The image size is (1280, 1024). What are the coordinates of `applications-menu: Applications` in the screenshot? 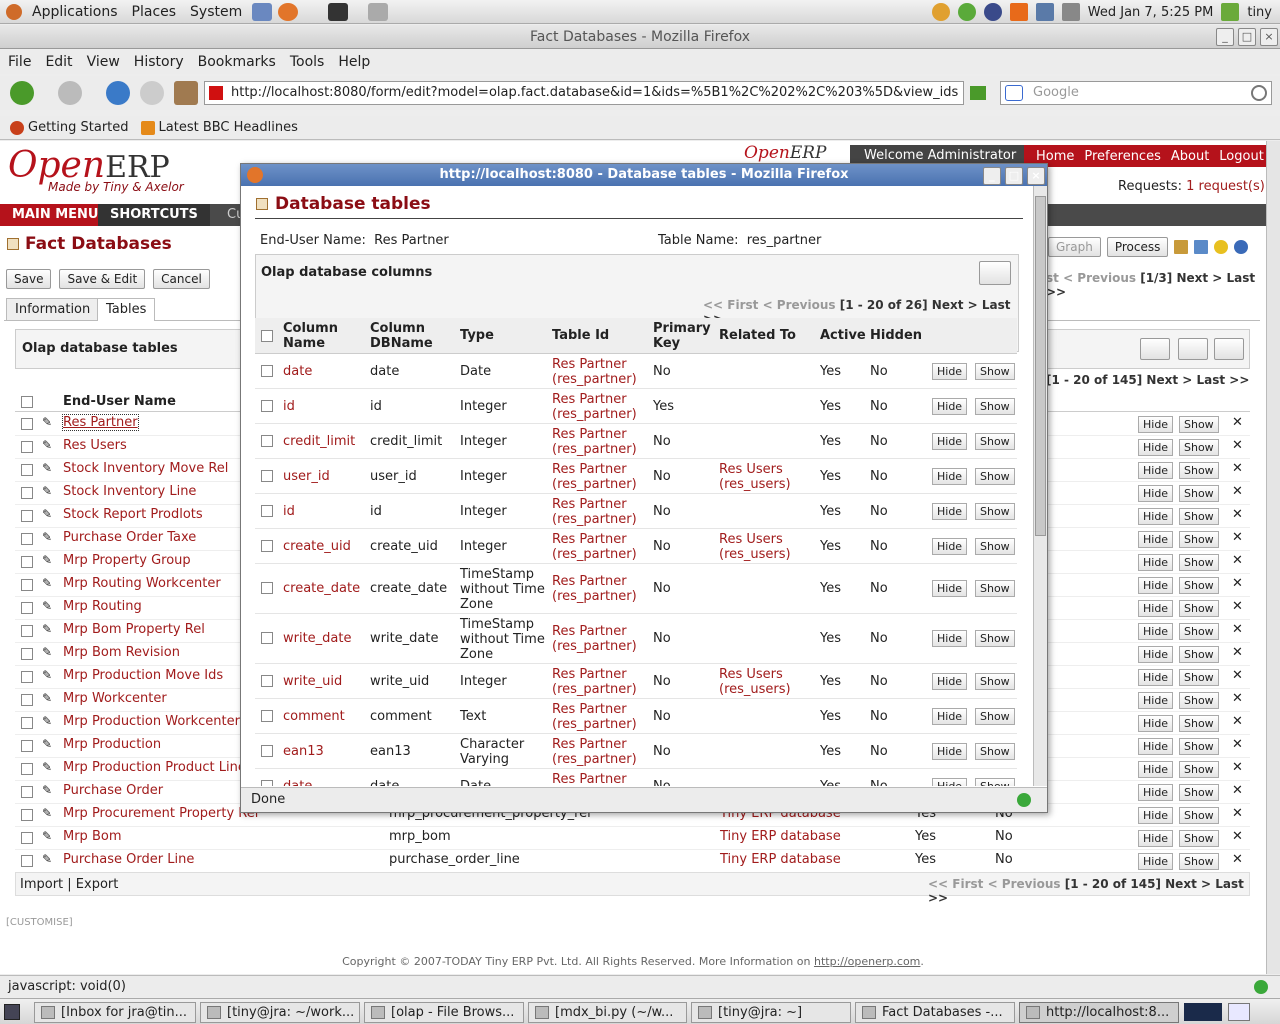 It's located at (75, 12).